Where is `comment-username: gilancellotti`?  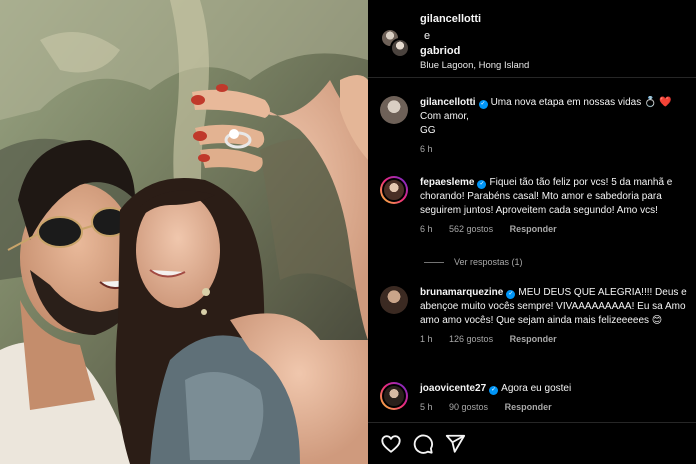
comment-username: gilancellotti is located at coordinates (448, 102).